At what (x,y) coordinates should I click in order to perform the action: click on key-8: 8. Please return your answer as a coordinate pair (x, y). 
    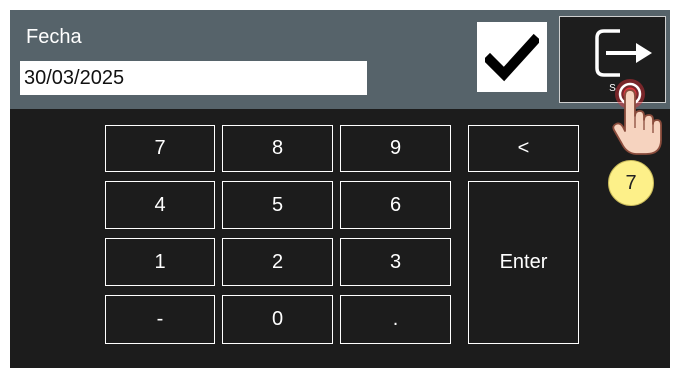
    Looking at the image, I should click on (277, 148).